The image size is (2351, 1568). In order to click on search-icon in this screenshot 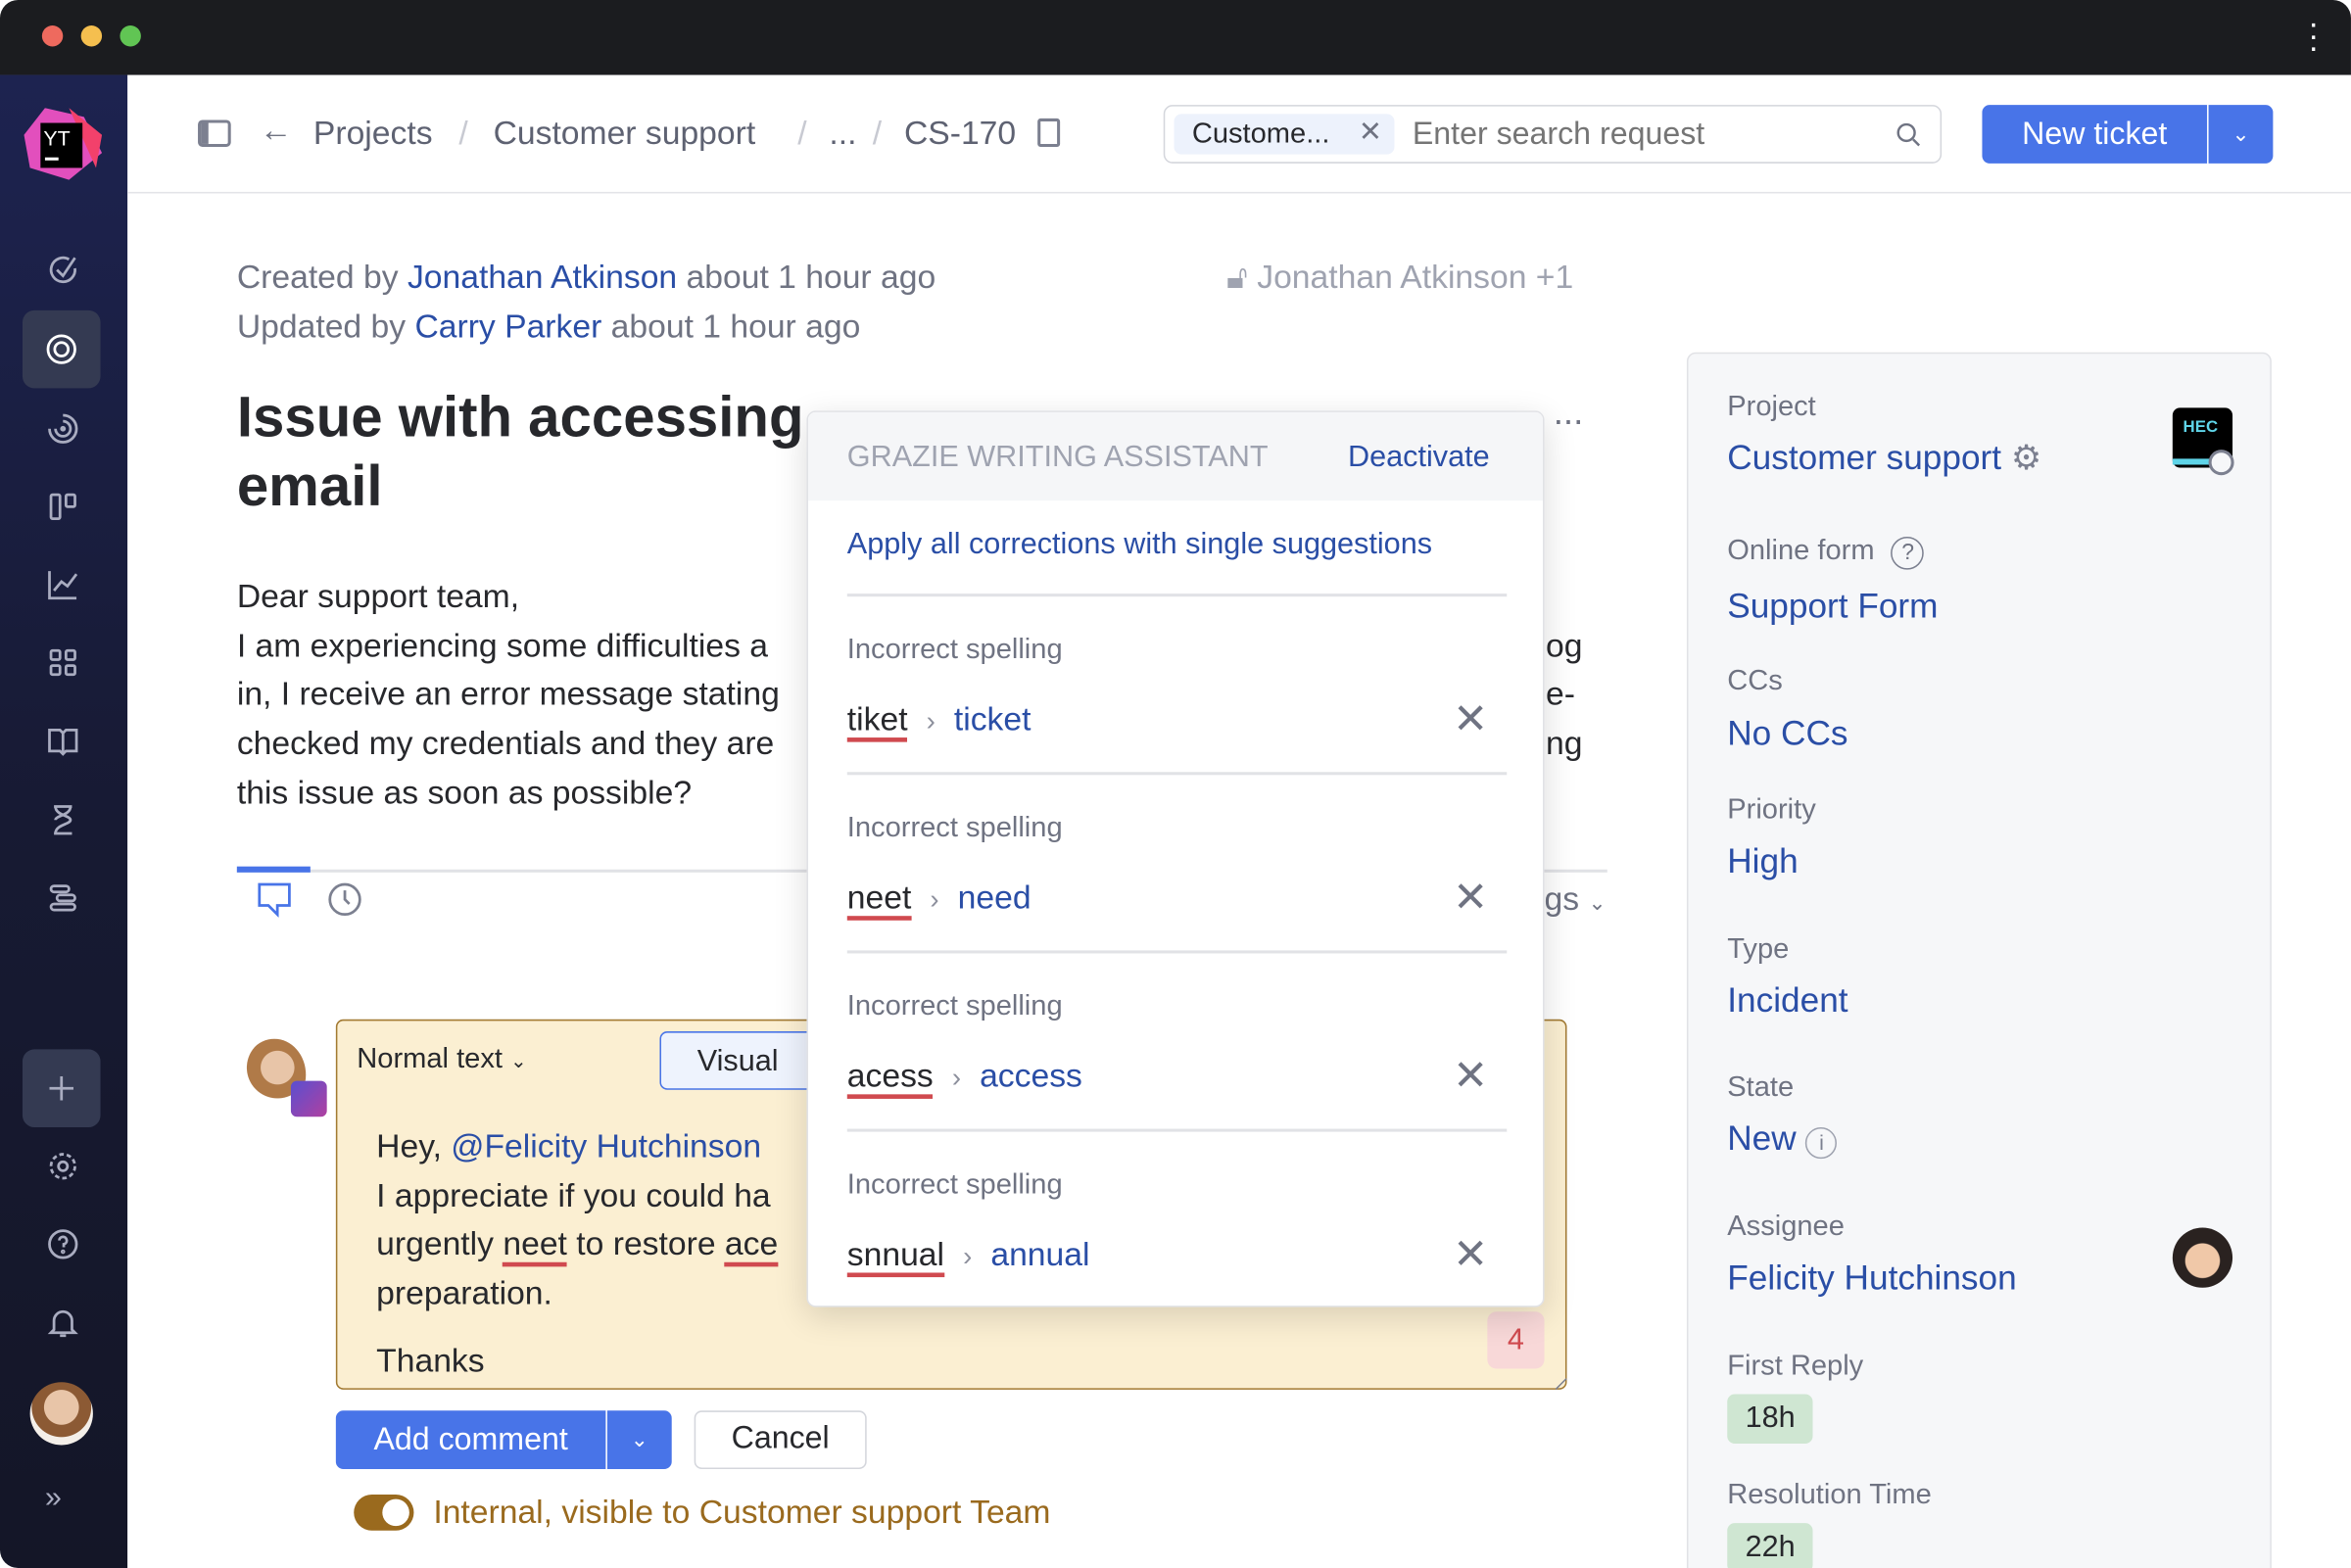, I will do `click(1909, 135)`.